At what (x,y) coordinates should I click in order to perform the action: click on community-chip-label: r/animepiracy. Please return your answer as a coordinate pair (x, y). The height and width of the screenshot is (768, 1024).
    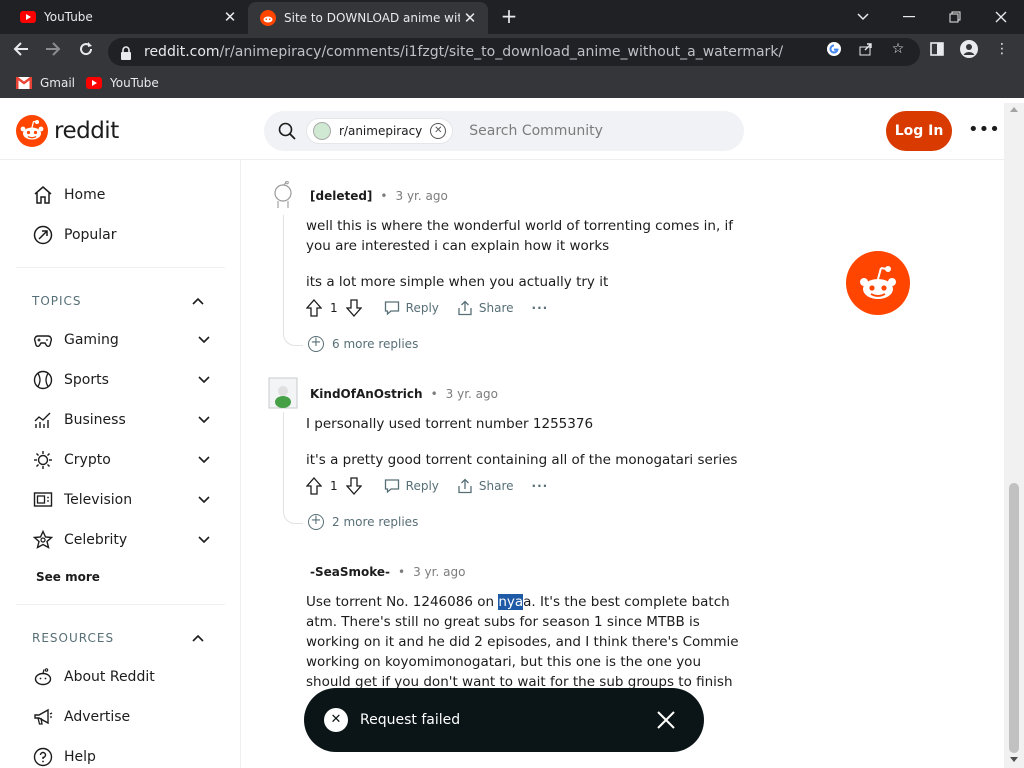
    Looking at the image, I should click on (381, 131).